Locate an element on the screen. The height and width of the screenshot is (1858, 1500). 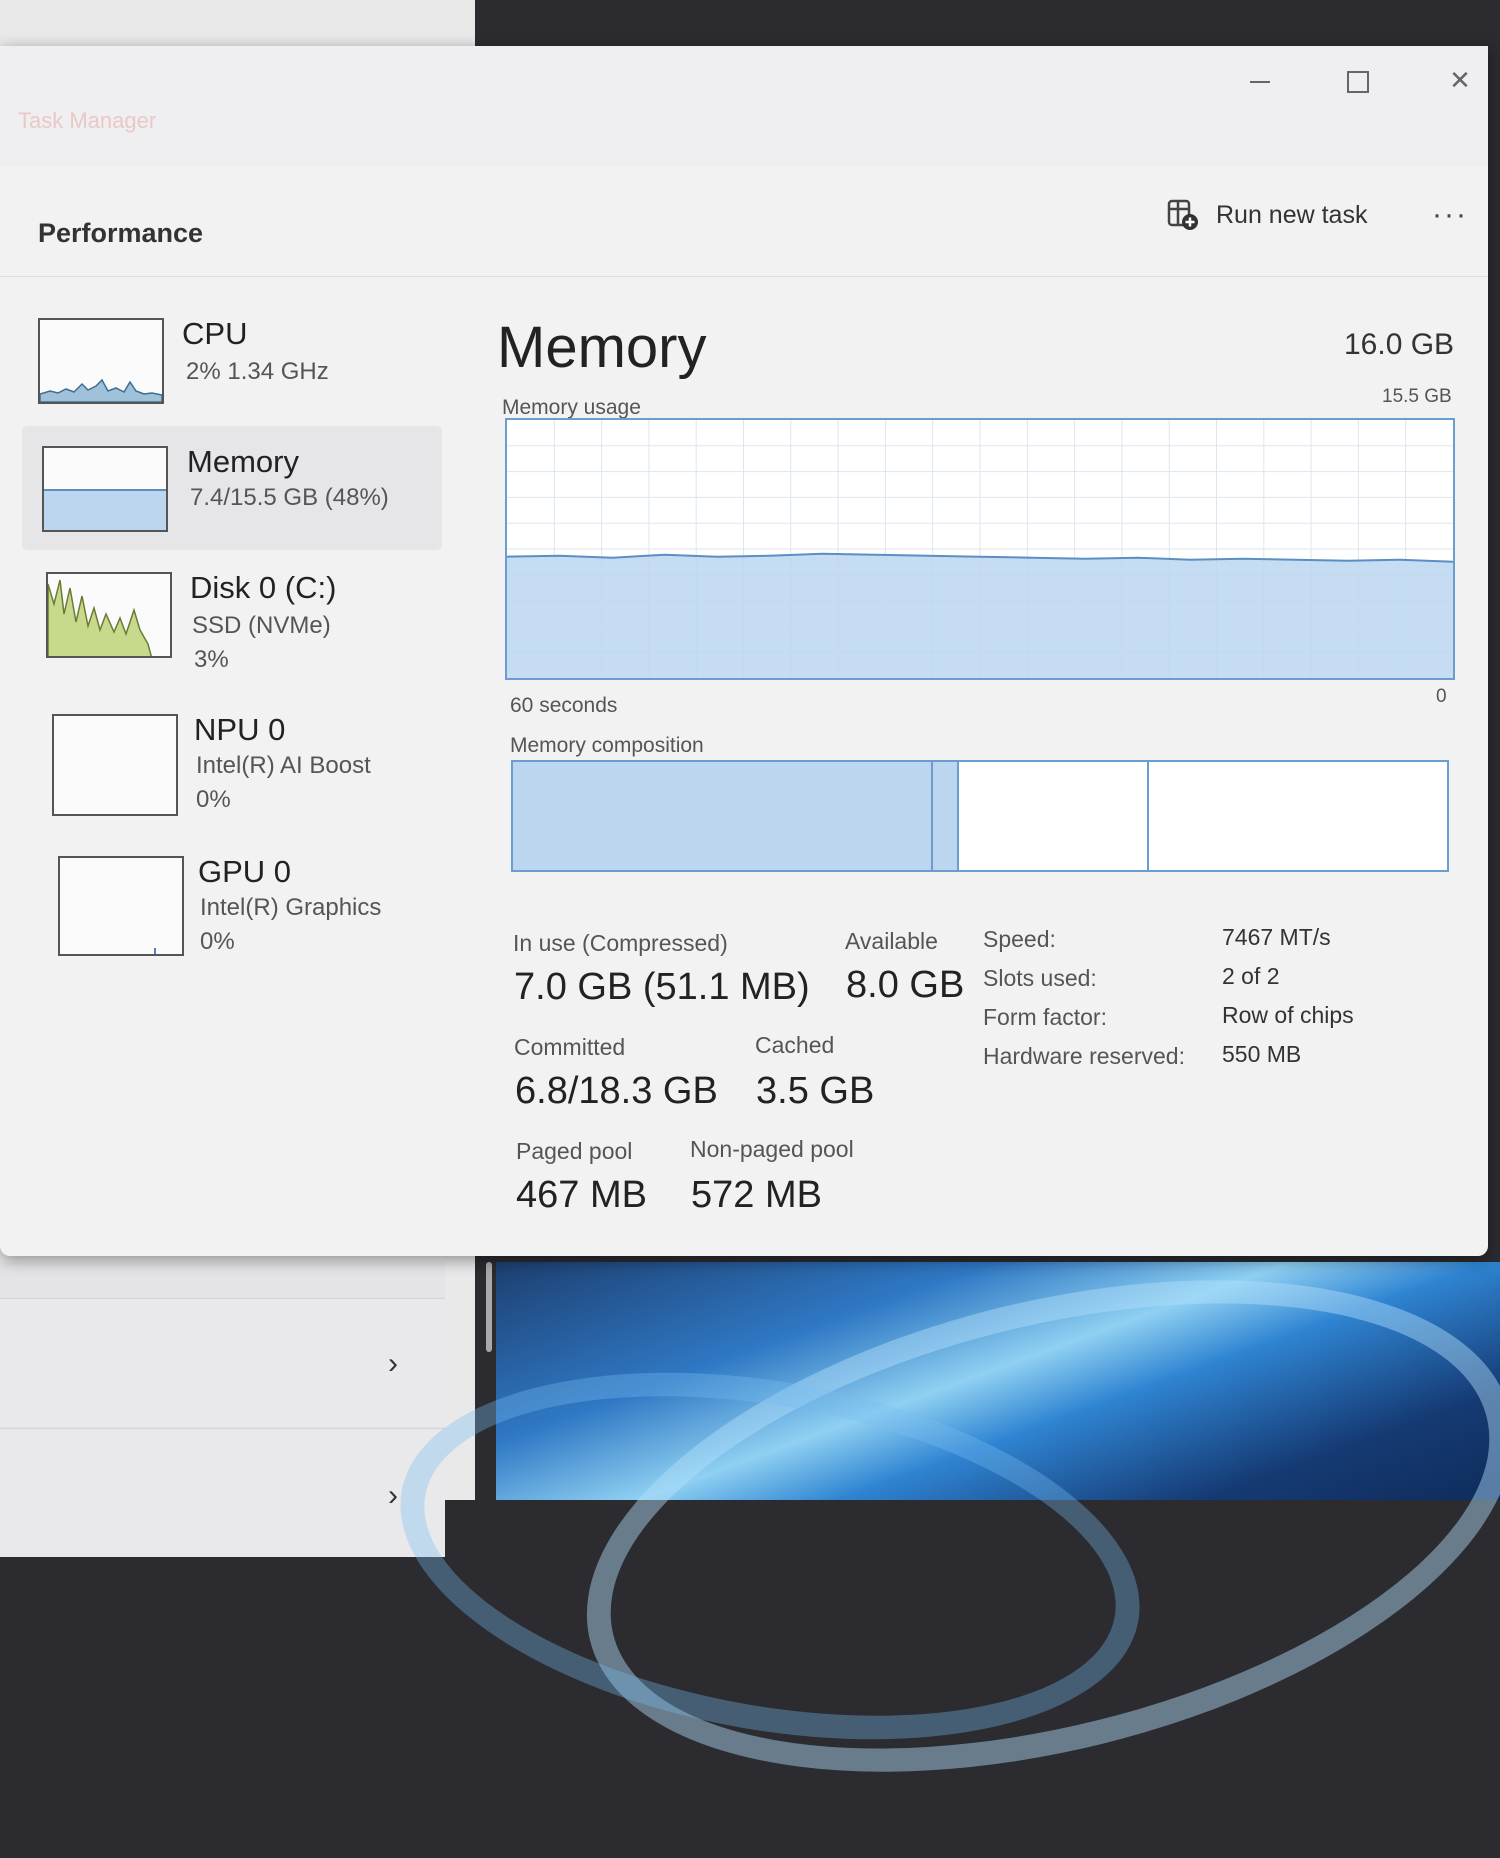
page-title: Performance is located at coordinates (121, 233).